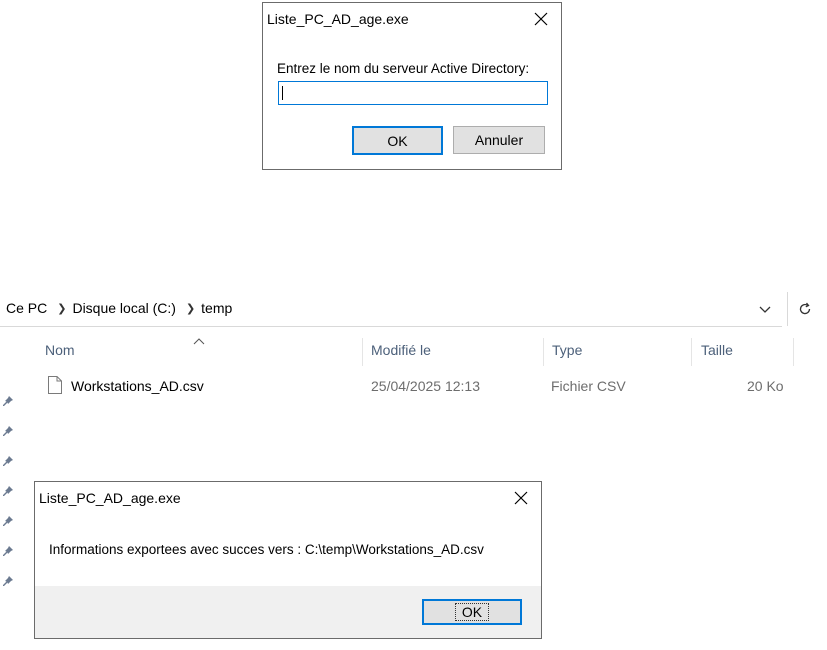 This screenshot has height=650, width=827. I want to click on cancel-button: Annuler, so click(499, 140).